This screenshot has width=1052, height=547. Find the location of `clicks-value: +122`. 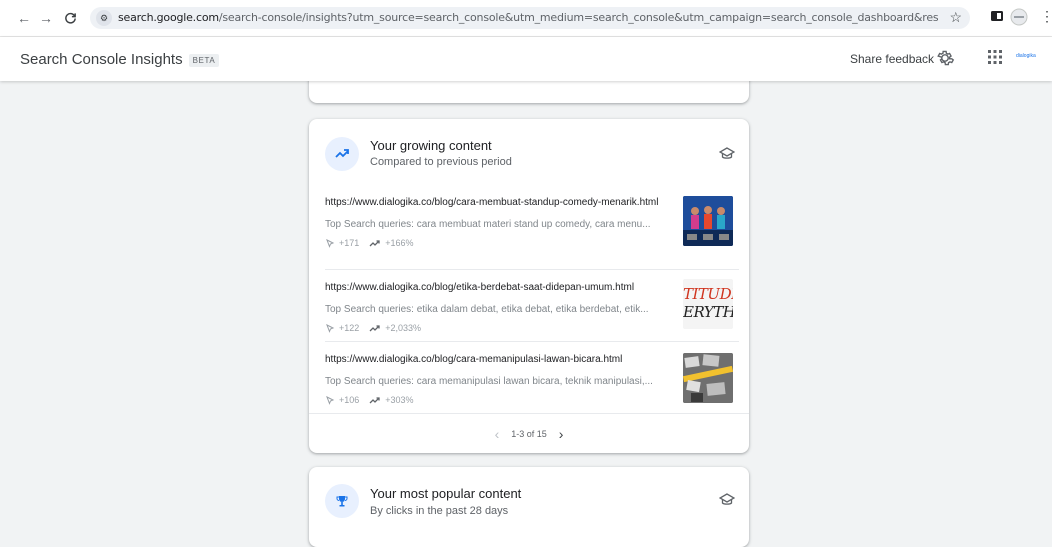

clicks-value: +122 is located at coordinates (349, 328).